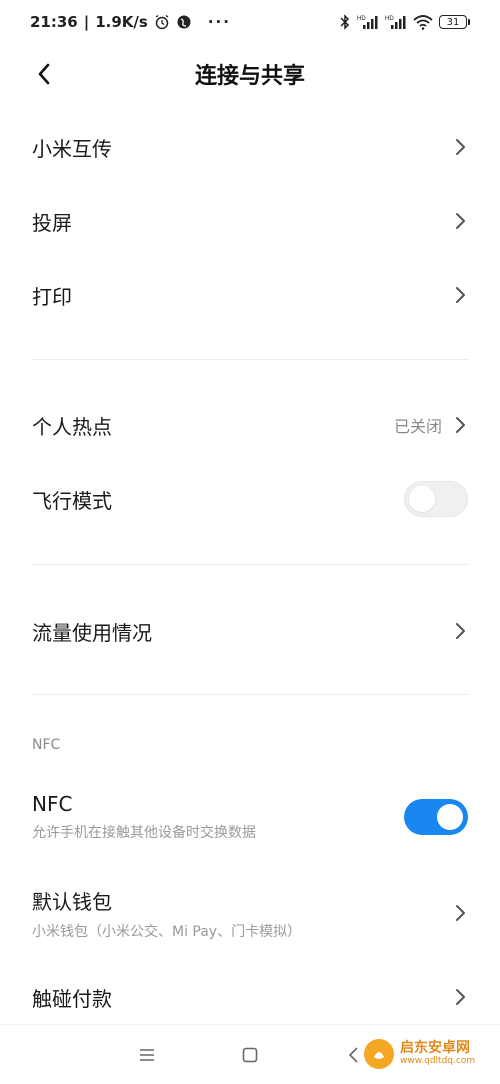 Image resolution: width=500 pixels, height=1084 pixels. What do you see at coordinates (250, 817) in the screenshot?
I see `nfc-row: NFC 允许手机在接触其他设备时交换数据` at bounding box center [250, 817].